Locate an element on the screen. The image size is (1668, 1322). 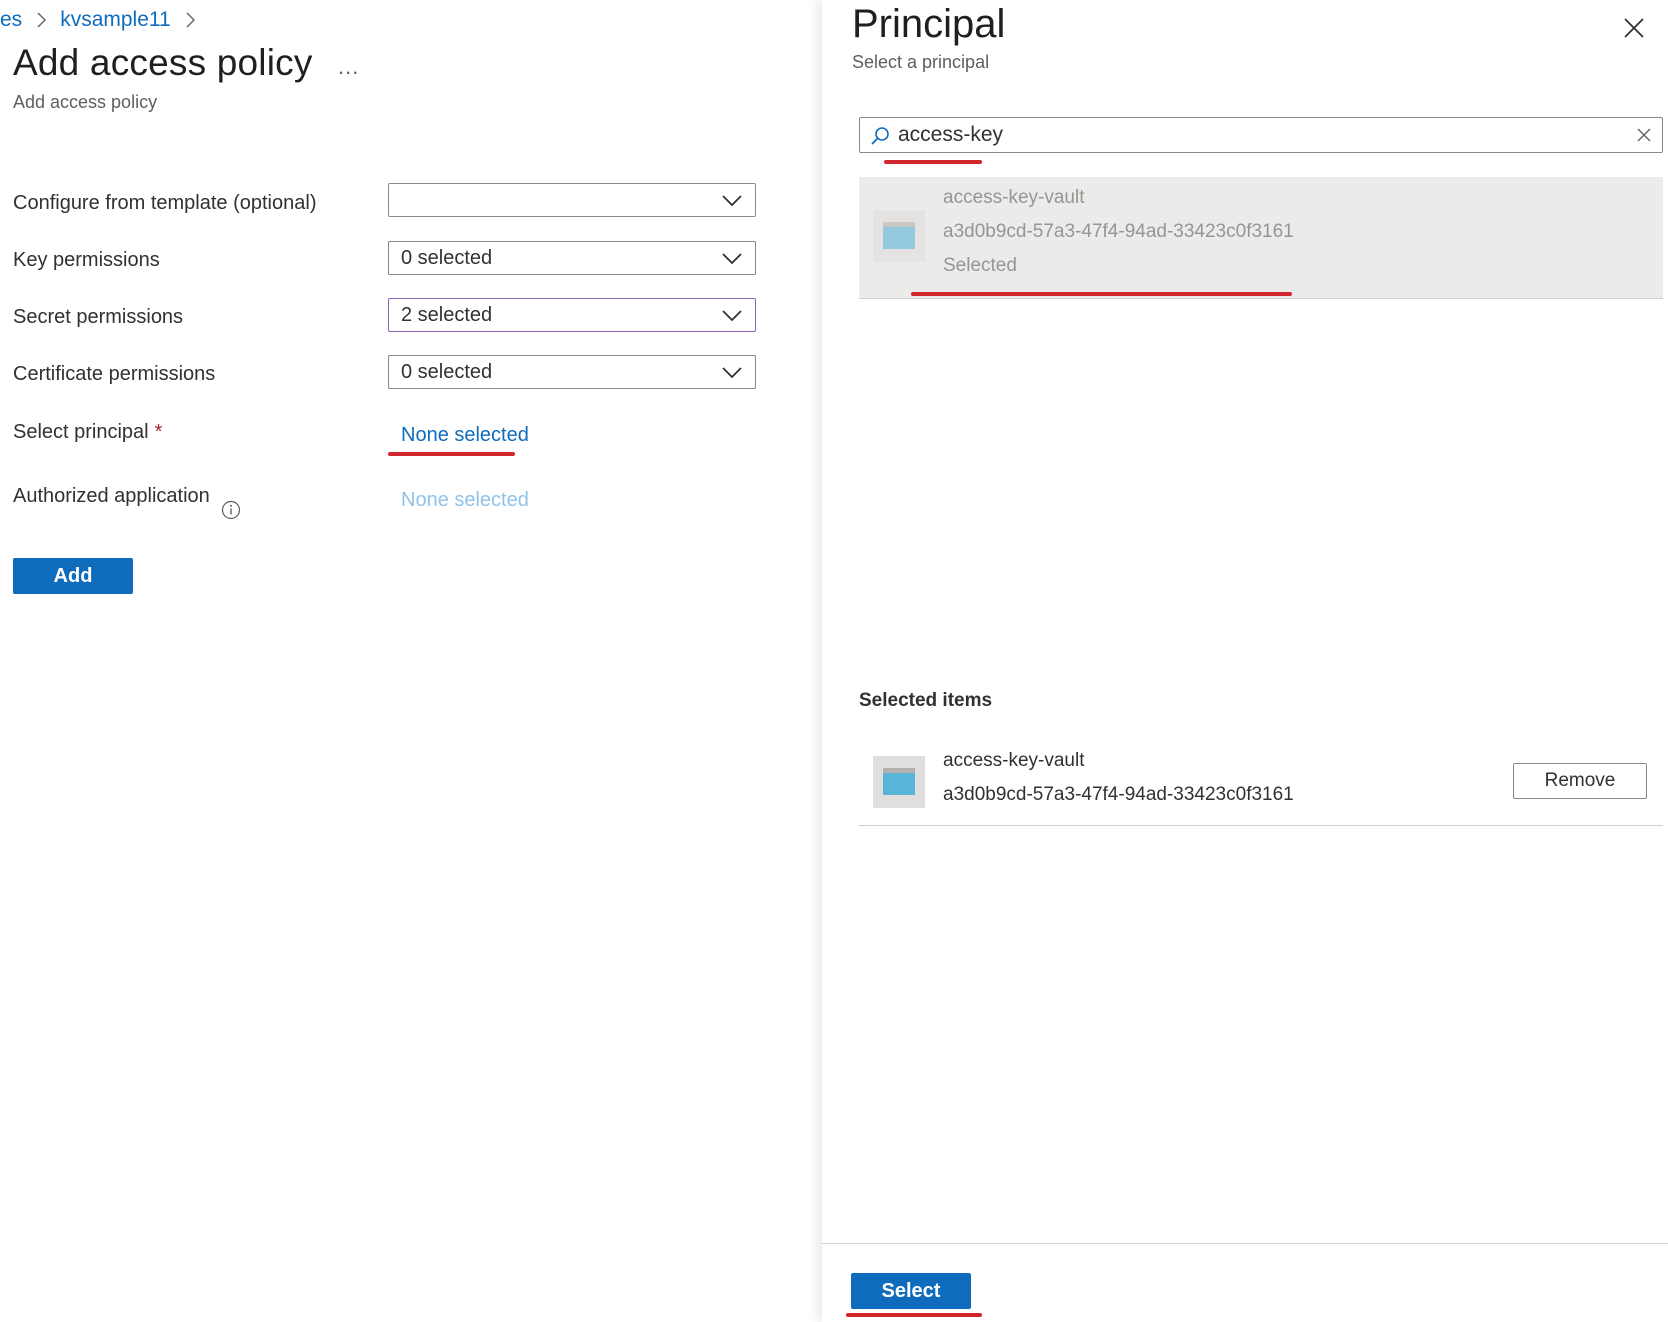
authorized-application-link: None selected is located at coordinates (465, 500).